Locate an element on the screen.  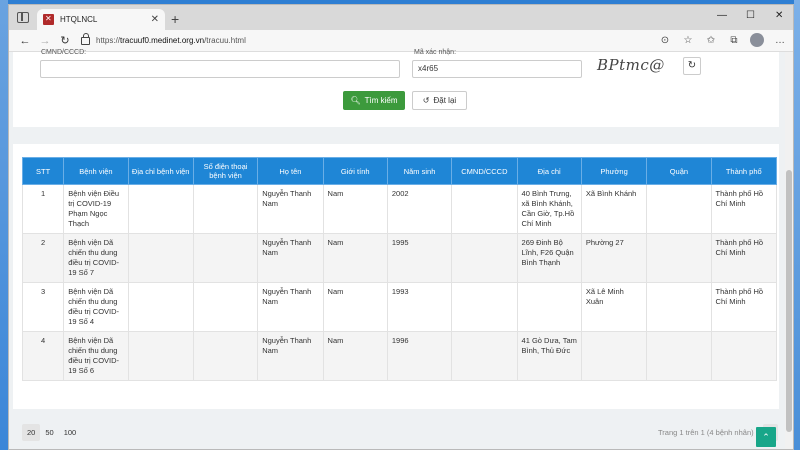
maximize-icon: ☐ is located at coordinates (750, 15).